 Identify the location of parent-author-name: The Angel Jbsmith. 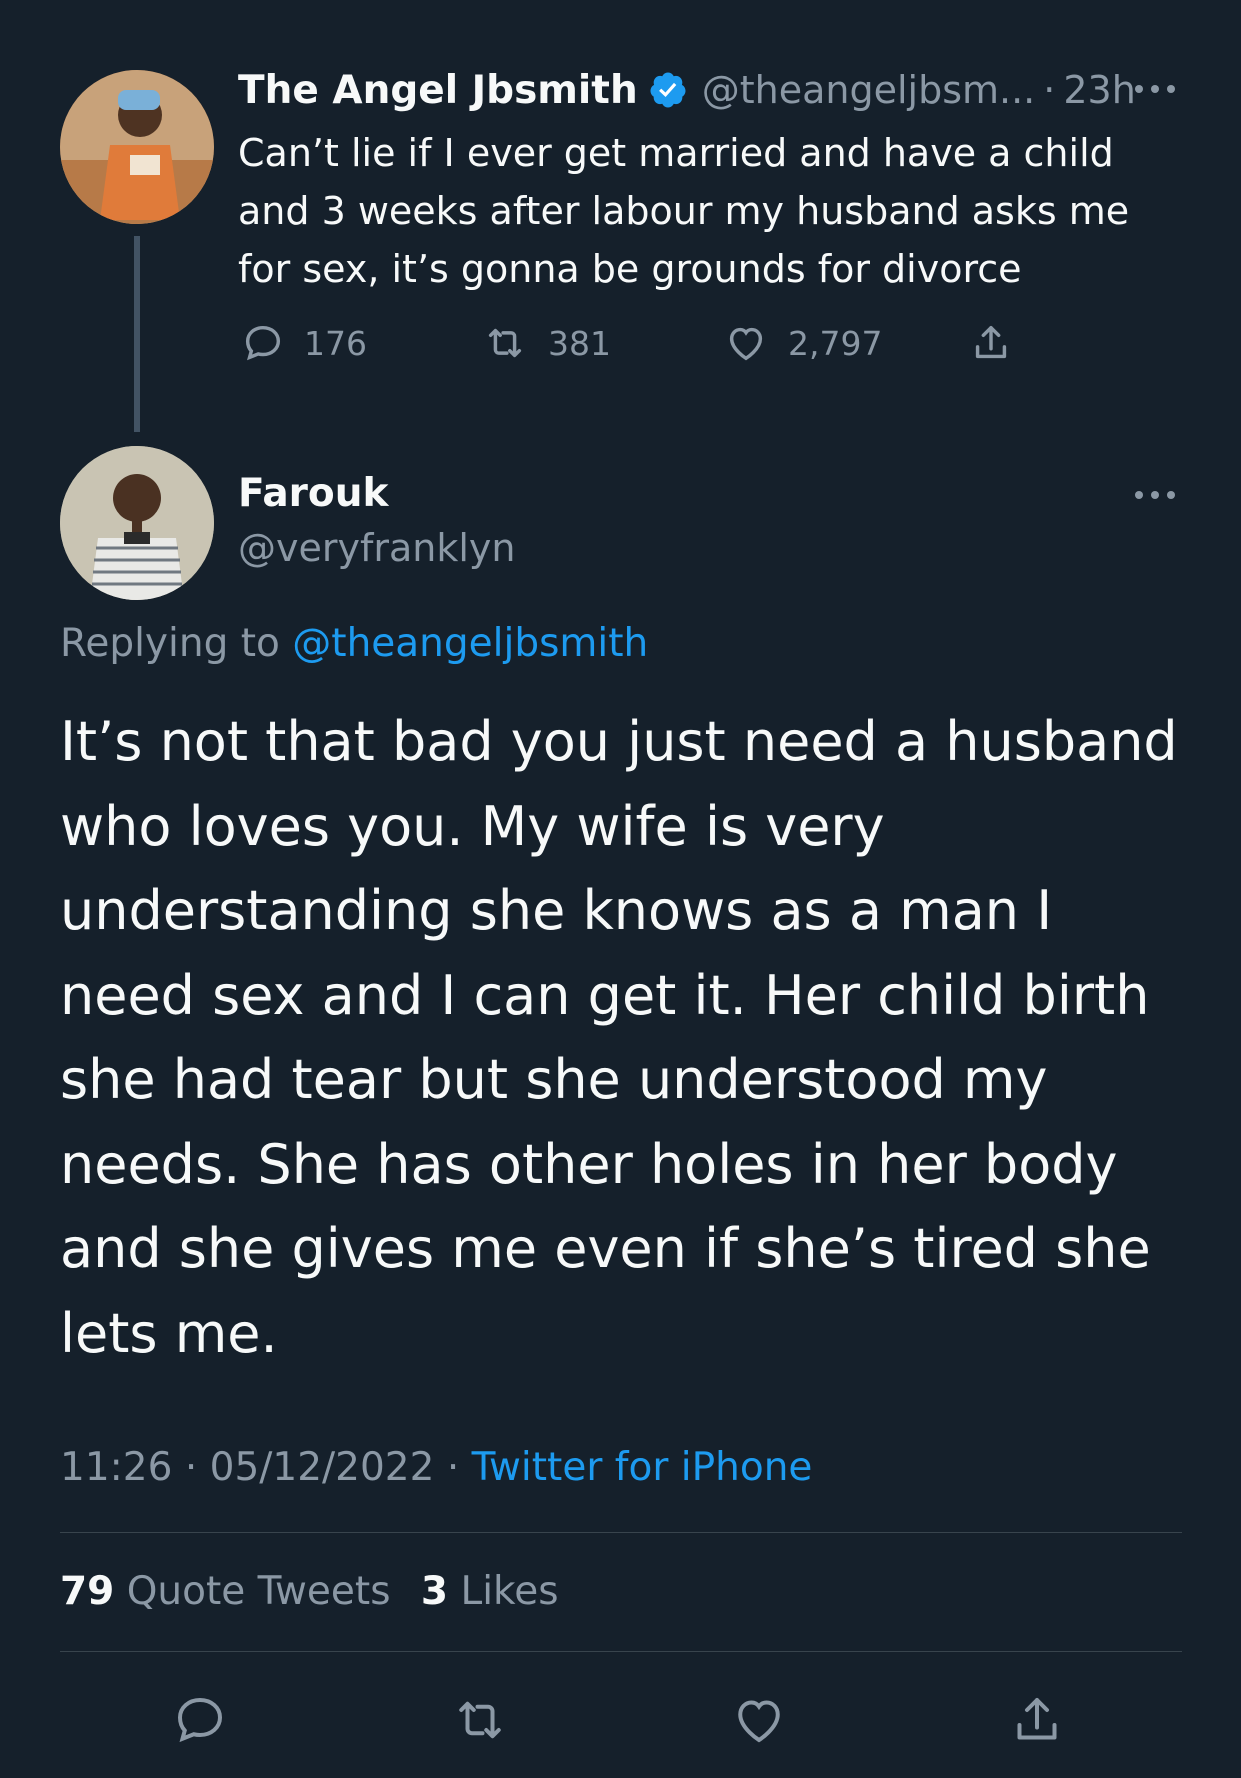
(438, 90).